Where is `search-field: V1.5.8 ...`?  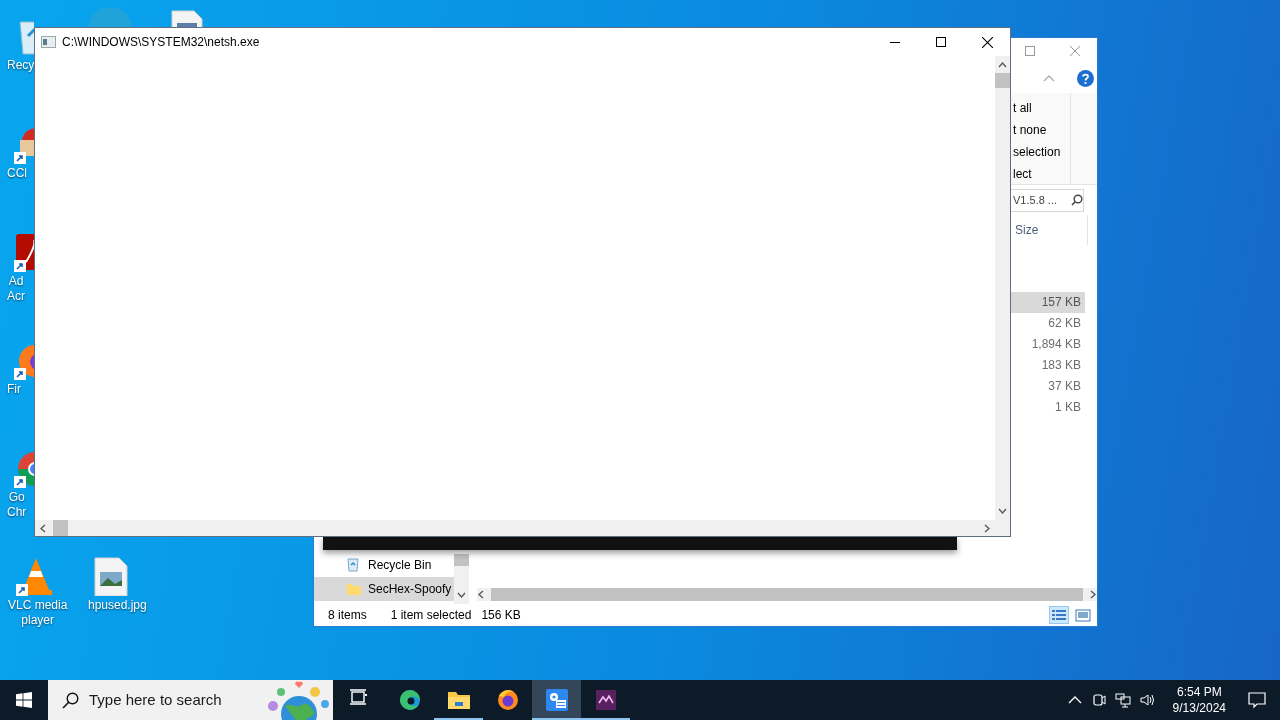 search-field: V1.5.8 ... is located at coordinates (1042, 200).